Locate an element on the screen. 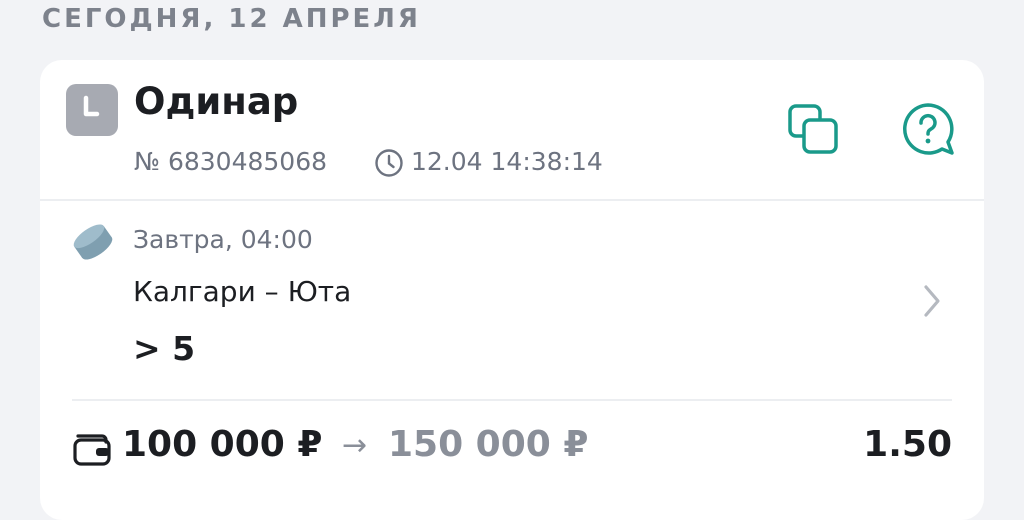 The image size is (1024, 520). copy-icon is located at coordinates (814, 130).